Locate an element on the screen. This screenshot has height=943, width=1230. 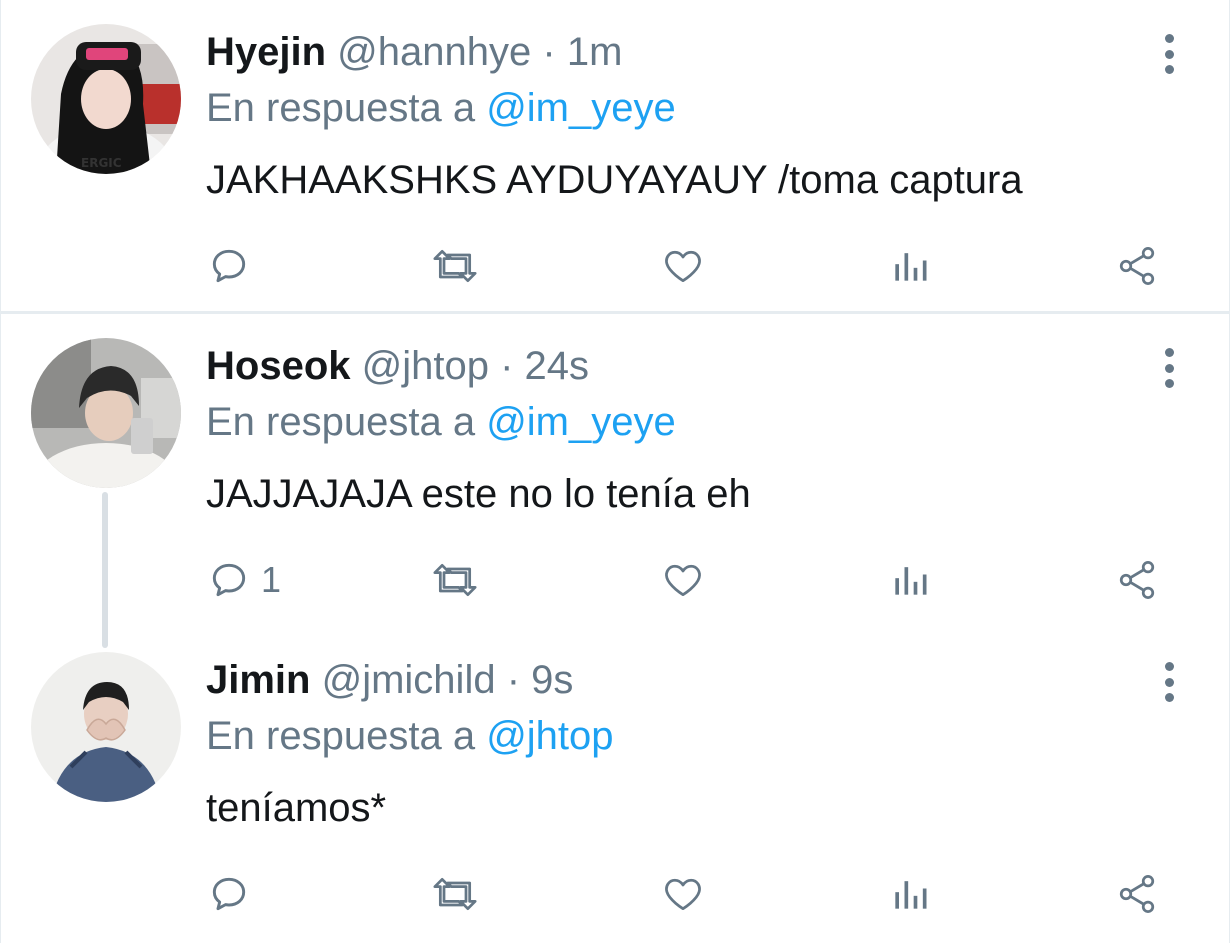
tweet-text: JAJJAJAJA este no lo tenía eh is located at coordinates (478, 494).